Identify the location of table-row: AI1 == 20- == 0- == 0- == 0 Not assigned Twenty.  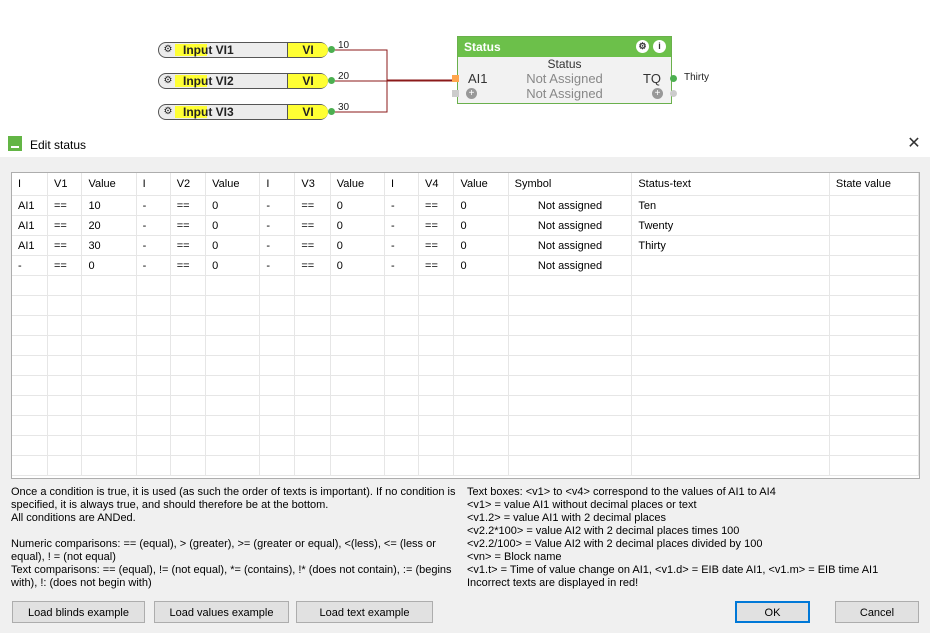
(465, 225).